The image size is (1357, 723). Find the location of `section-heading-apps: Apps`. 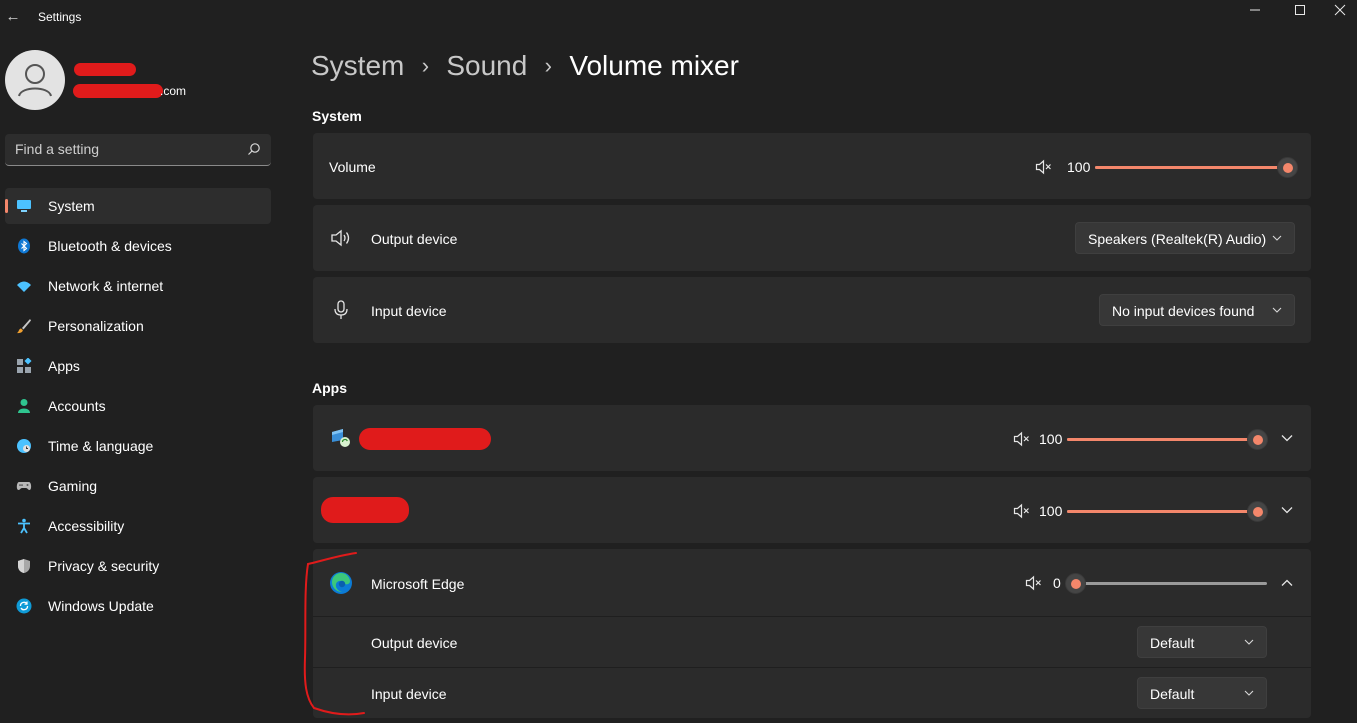

section-heading-apps: Apps is located at coordinates (329, 388).